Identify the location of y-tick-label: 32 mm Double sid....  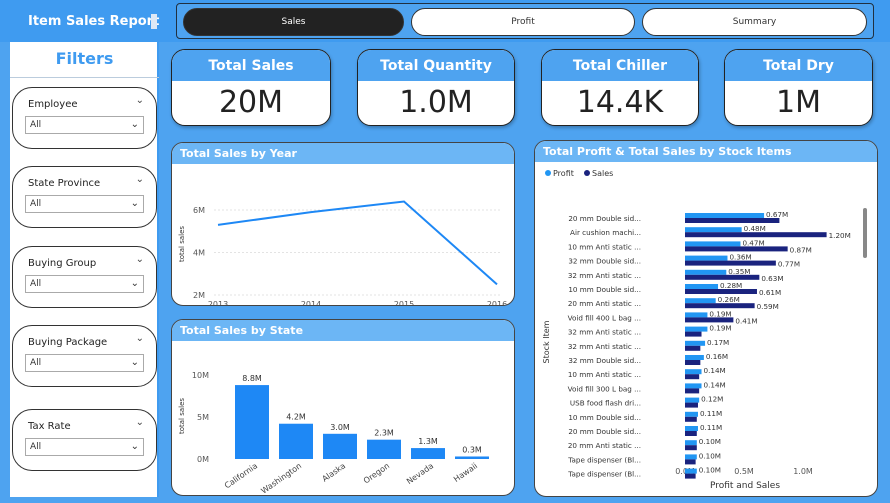
(604, 261).